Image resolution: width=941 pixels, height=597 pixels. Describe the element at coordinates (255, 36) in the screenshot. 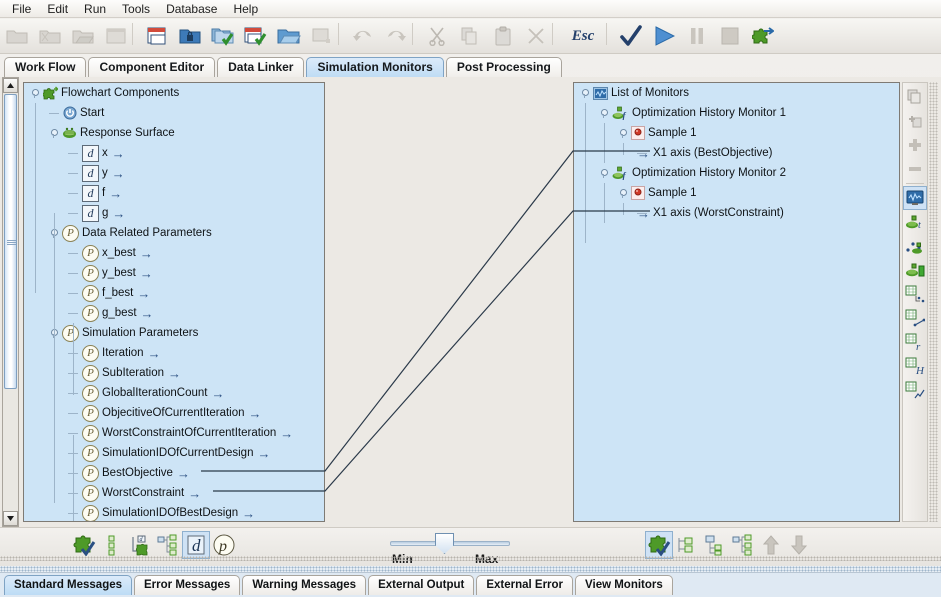

I see `save-check-icon` at that location.